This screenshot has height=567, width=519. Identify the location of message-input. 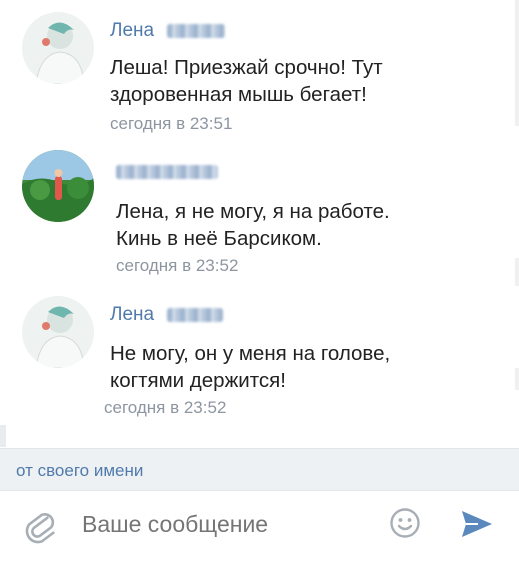
(227, 524).